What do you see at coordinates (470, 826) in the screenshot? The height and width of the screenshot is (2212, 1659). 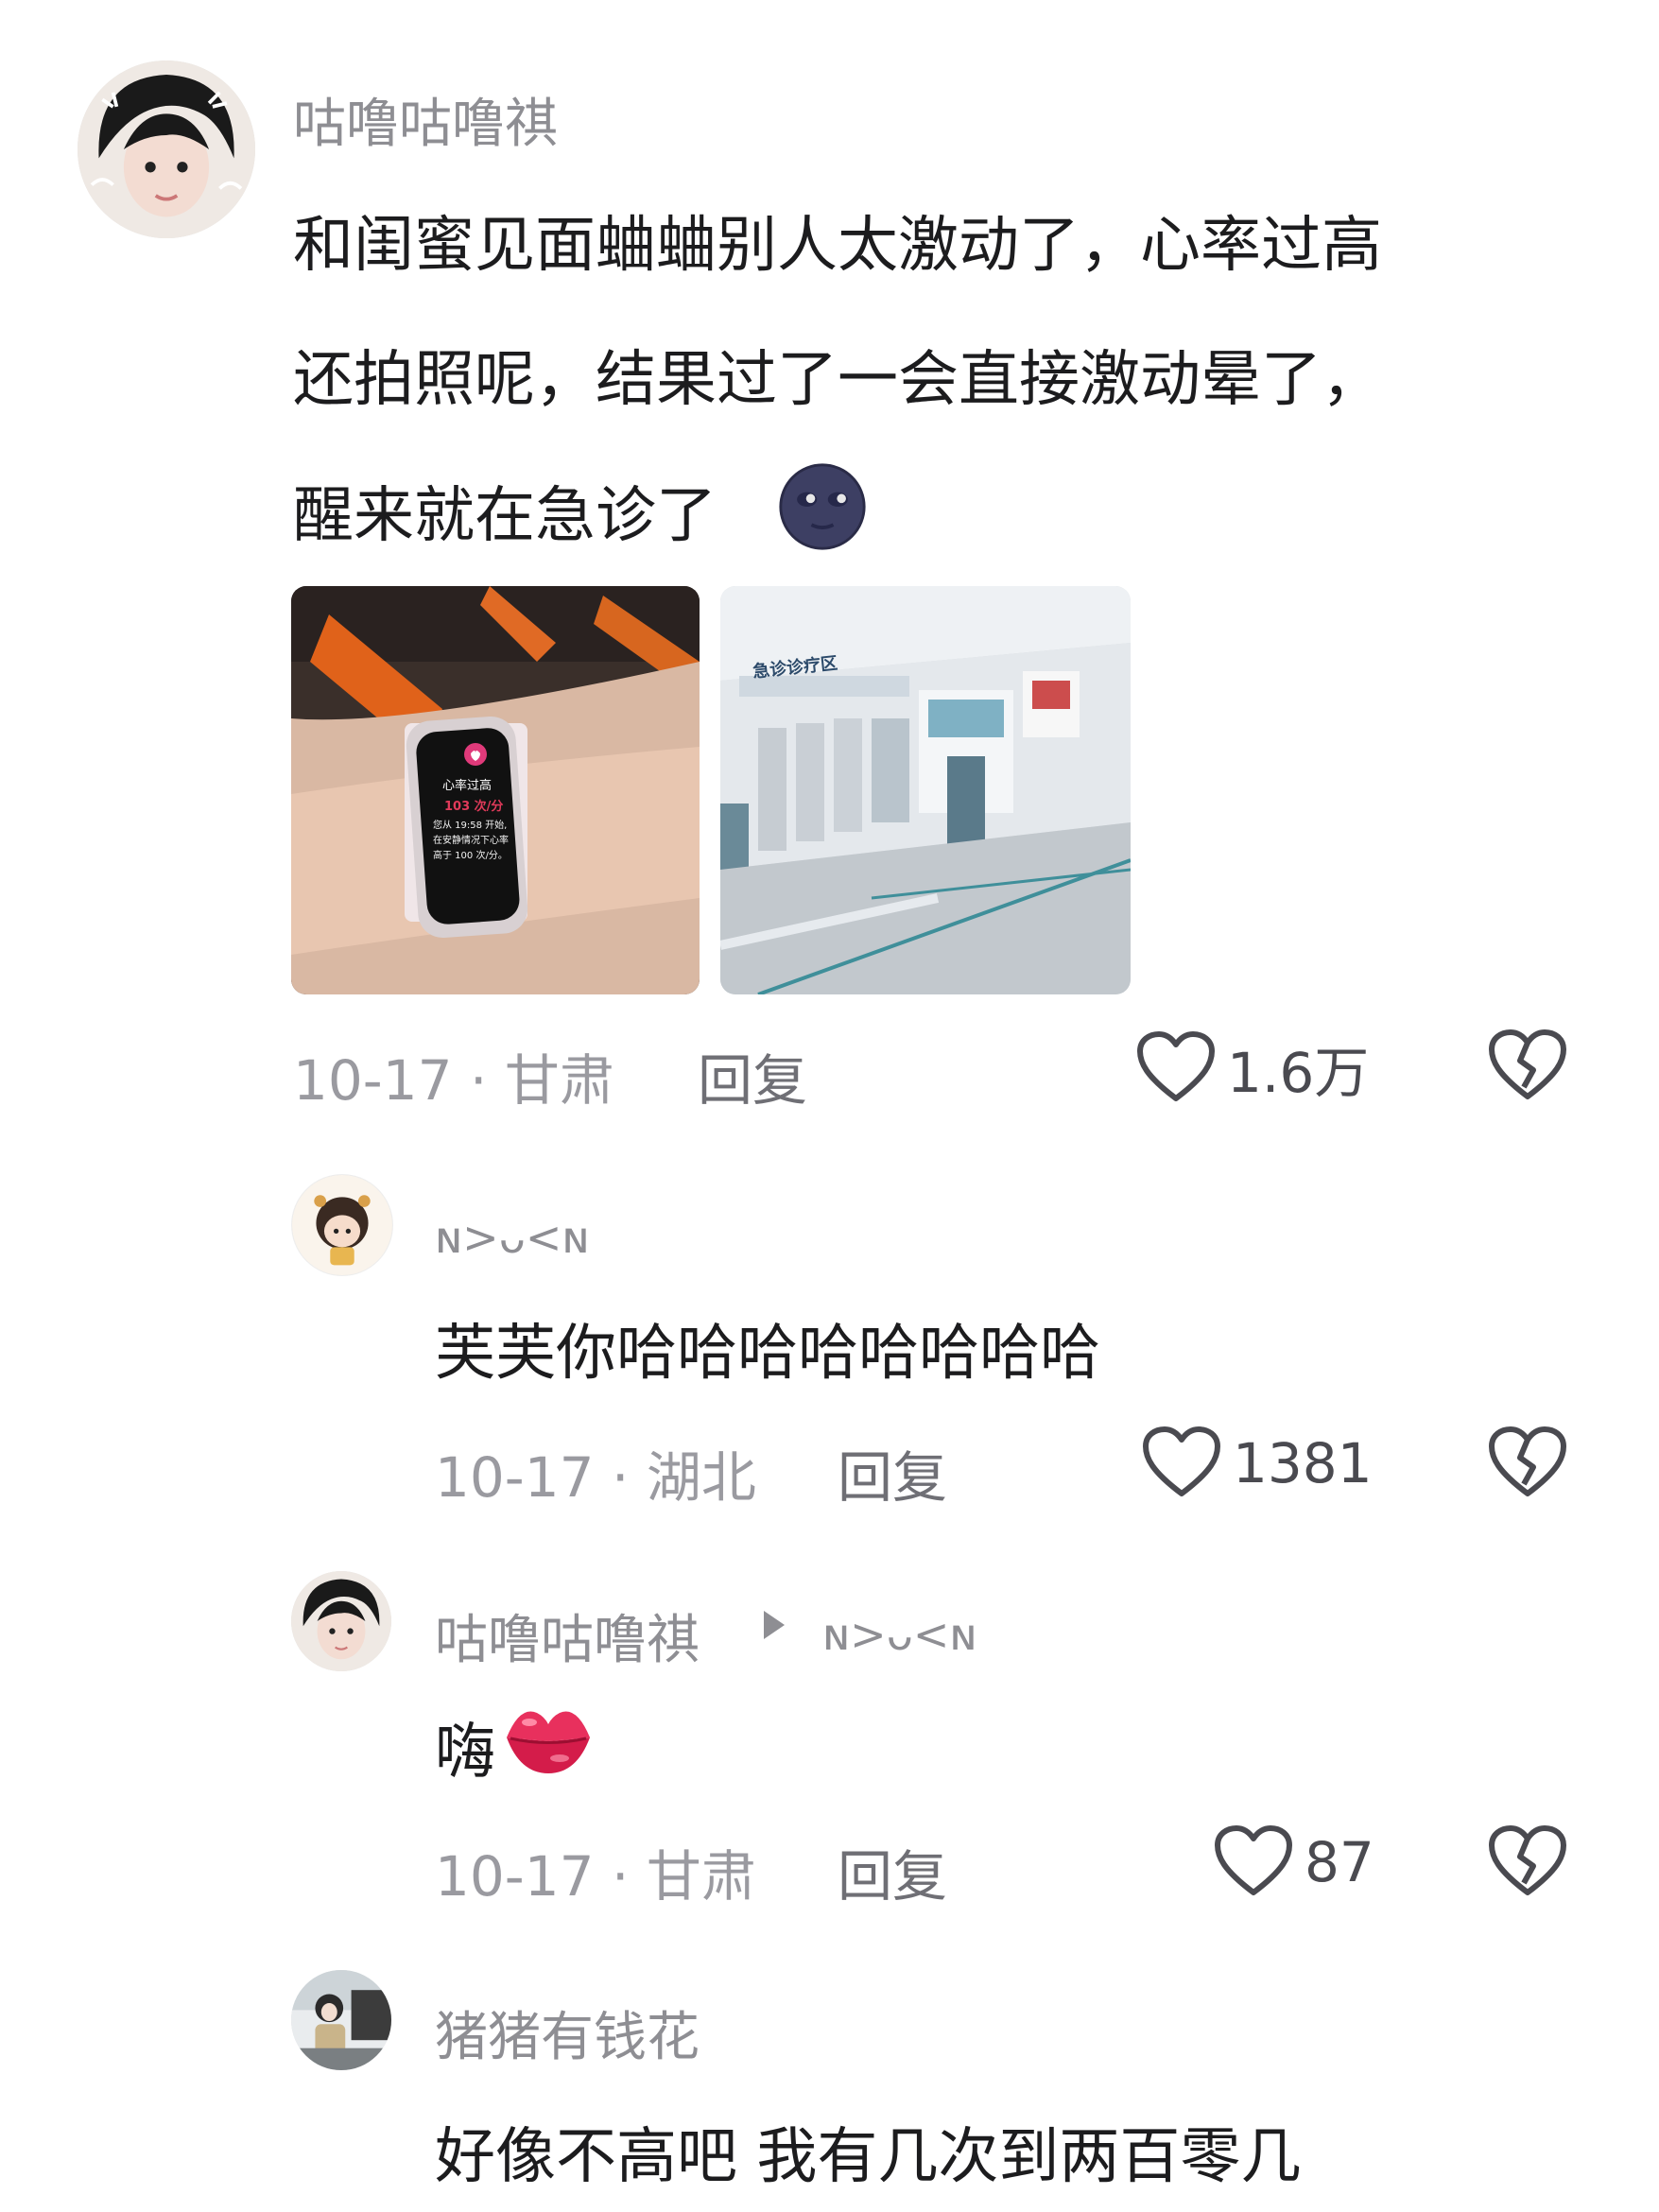 I see `watch-screen-text: 您从 19:58 开始,` at bounding box center [470, 826].